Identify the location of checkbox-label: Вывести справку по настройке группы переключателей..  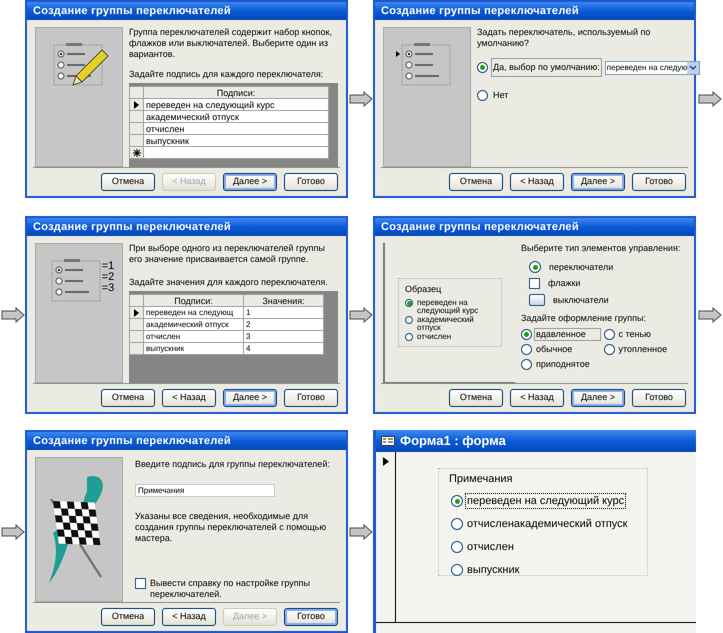
(230, 589).